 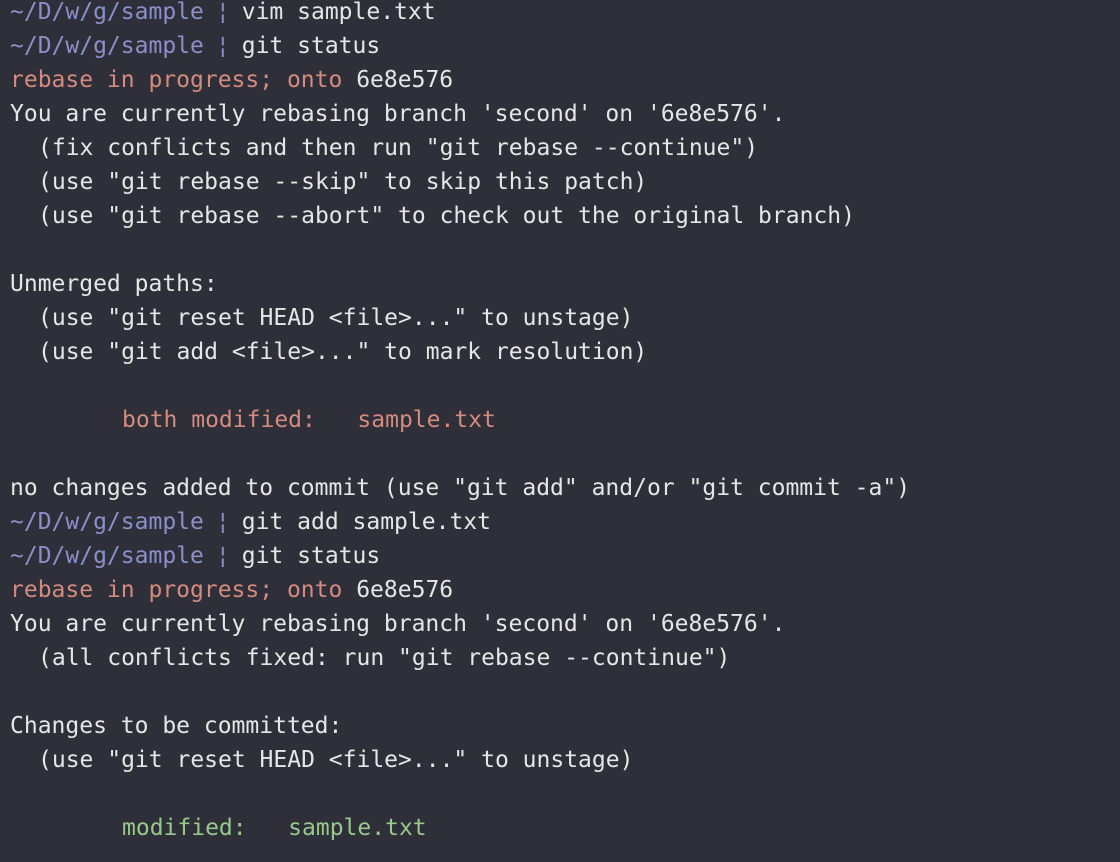 What do you see at coordinates (219, 420) in the screenshot?
I see `file-state: both modified:` at bounding box center [219, 420].